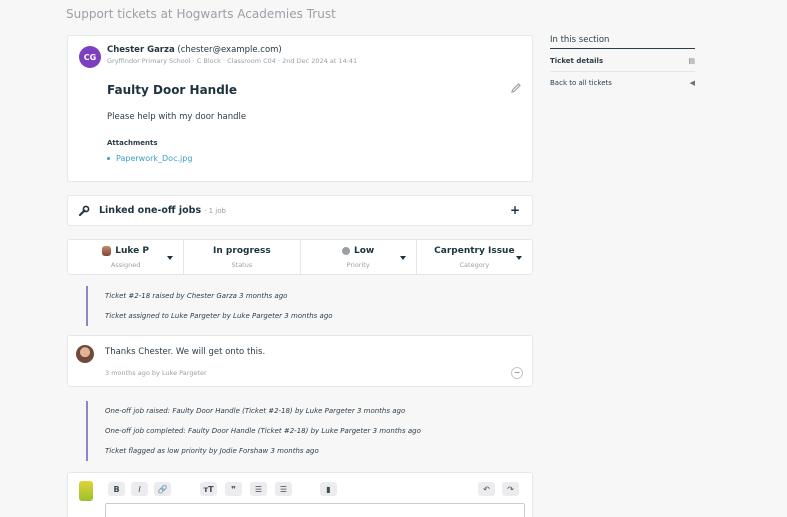  I want to click on reply-input, so click(315, 510).